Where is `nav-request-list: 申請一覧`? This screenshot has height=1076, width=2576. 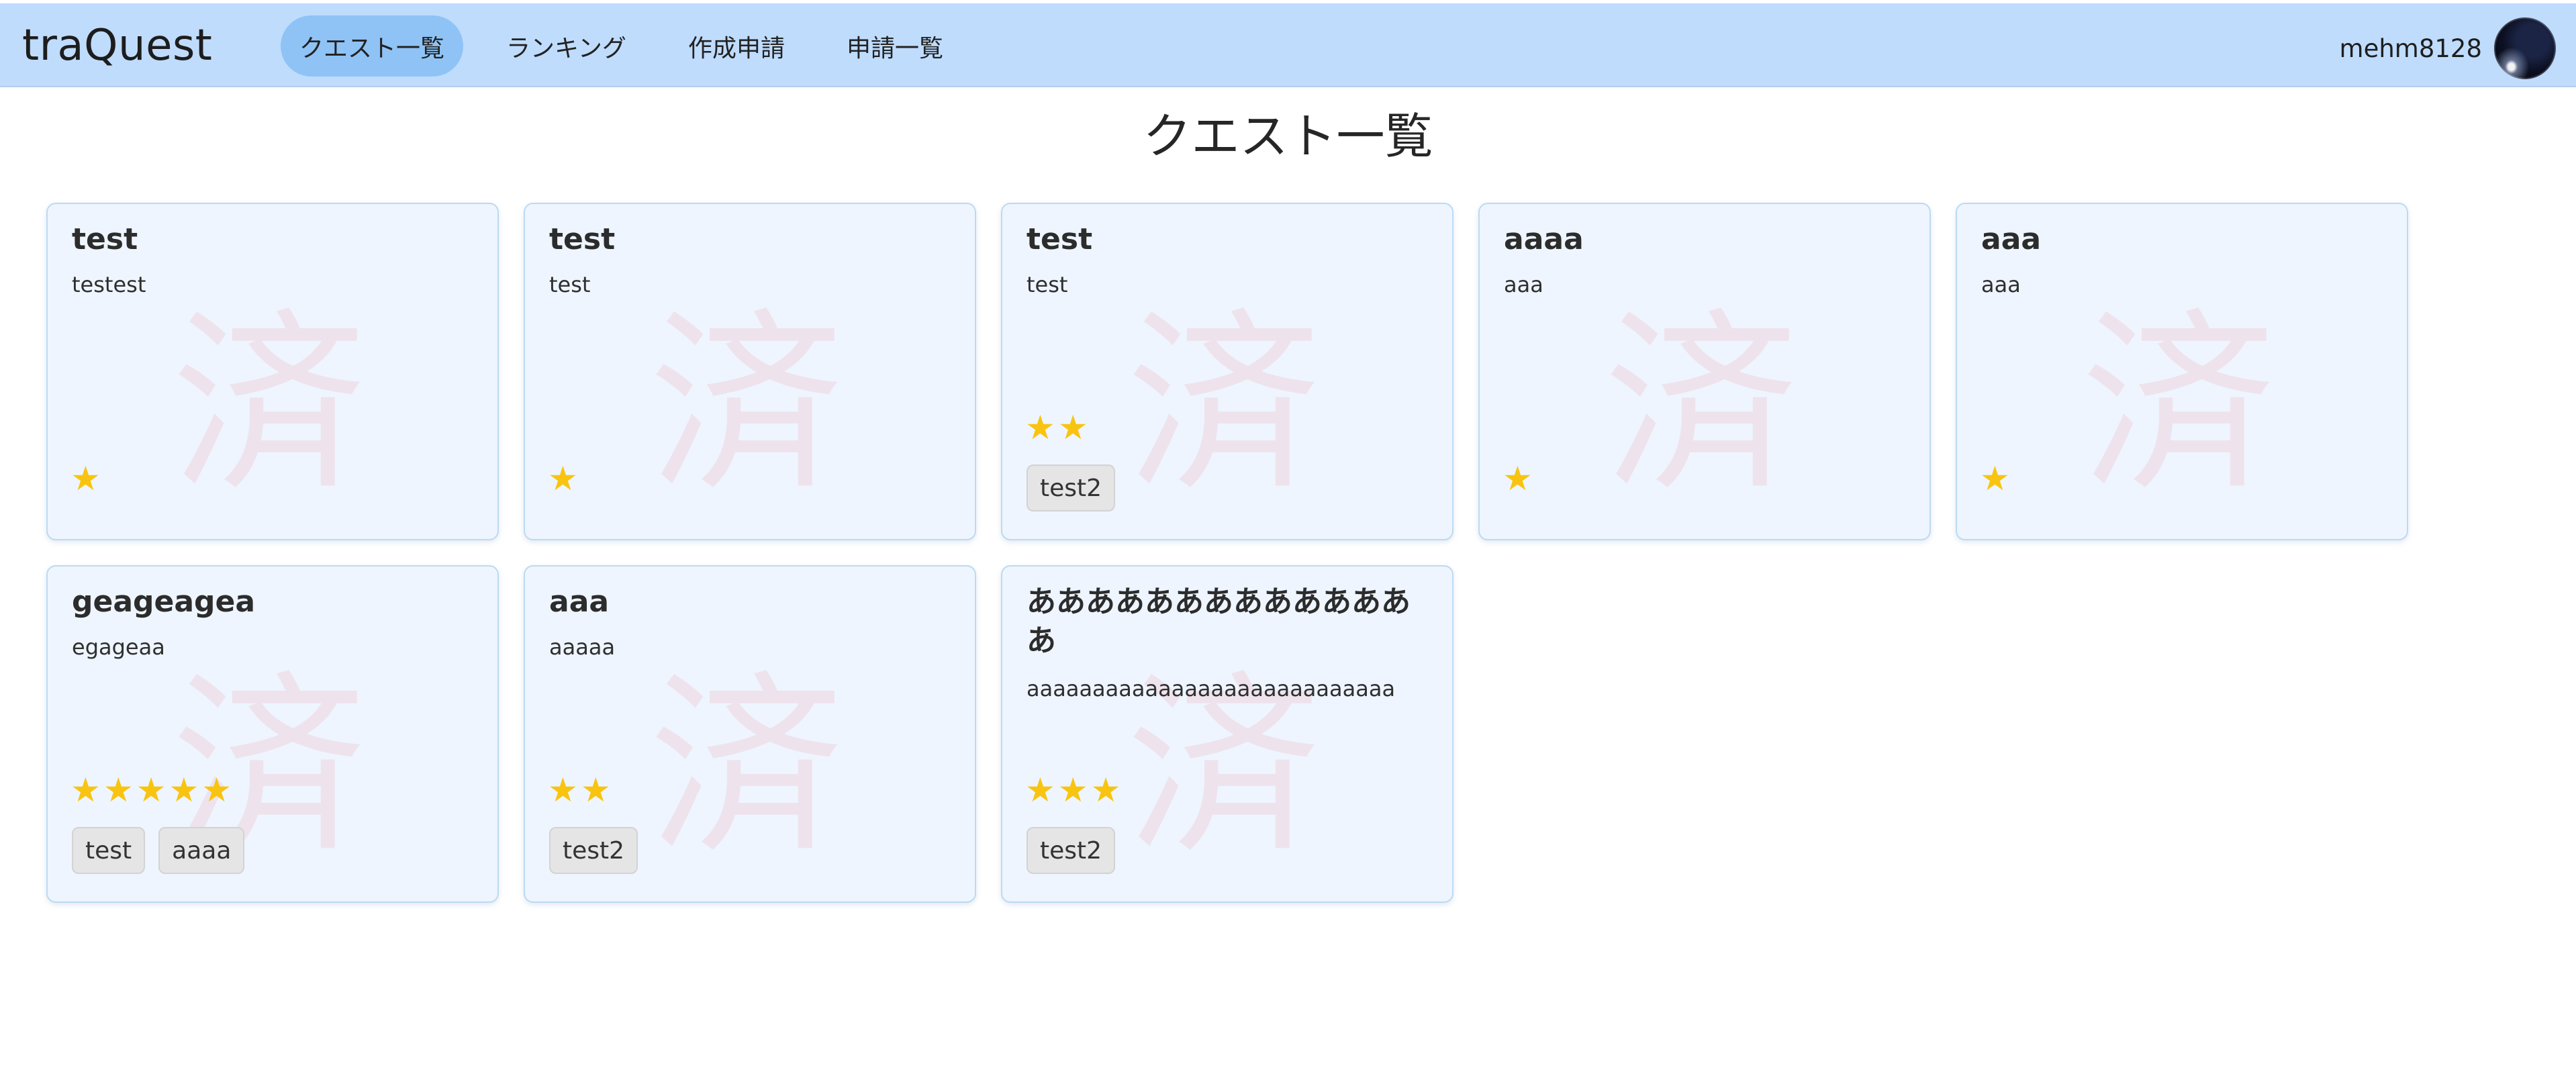 nav-request-list: 申請一覧 is located at coordinates (895, 46).